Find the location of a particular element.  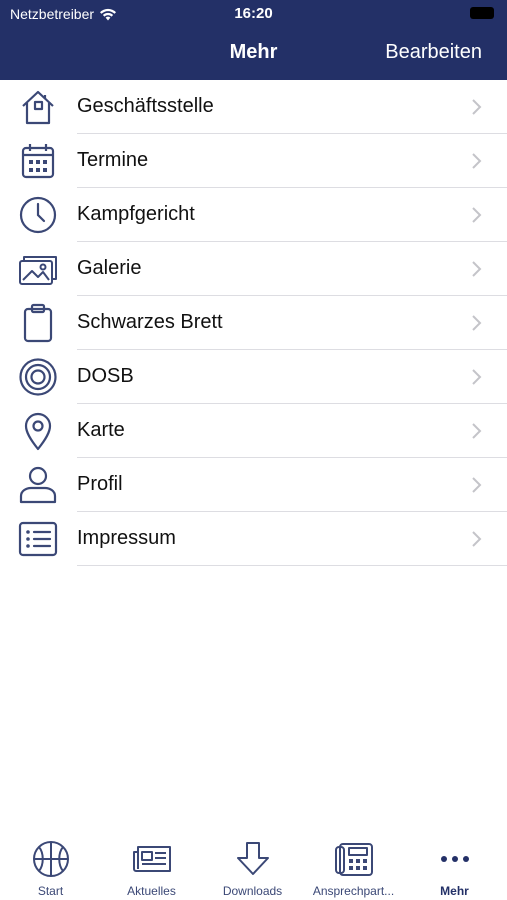

menu-item-galerie: Galerie is located at coordinates (253, 269).